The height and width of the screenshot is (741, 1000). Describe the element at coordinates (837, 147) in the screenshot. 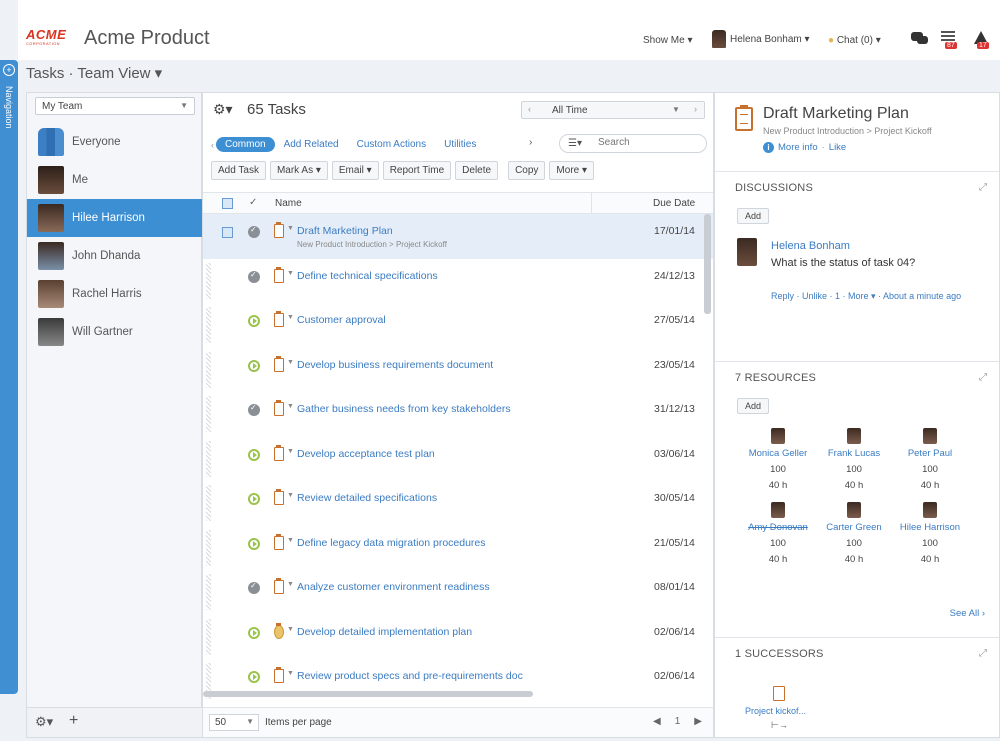

I see `like-link: Like` at that location.